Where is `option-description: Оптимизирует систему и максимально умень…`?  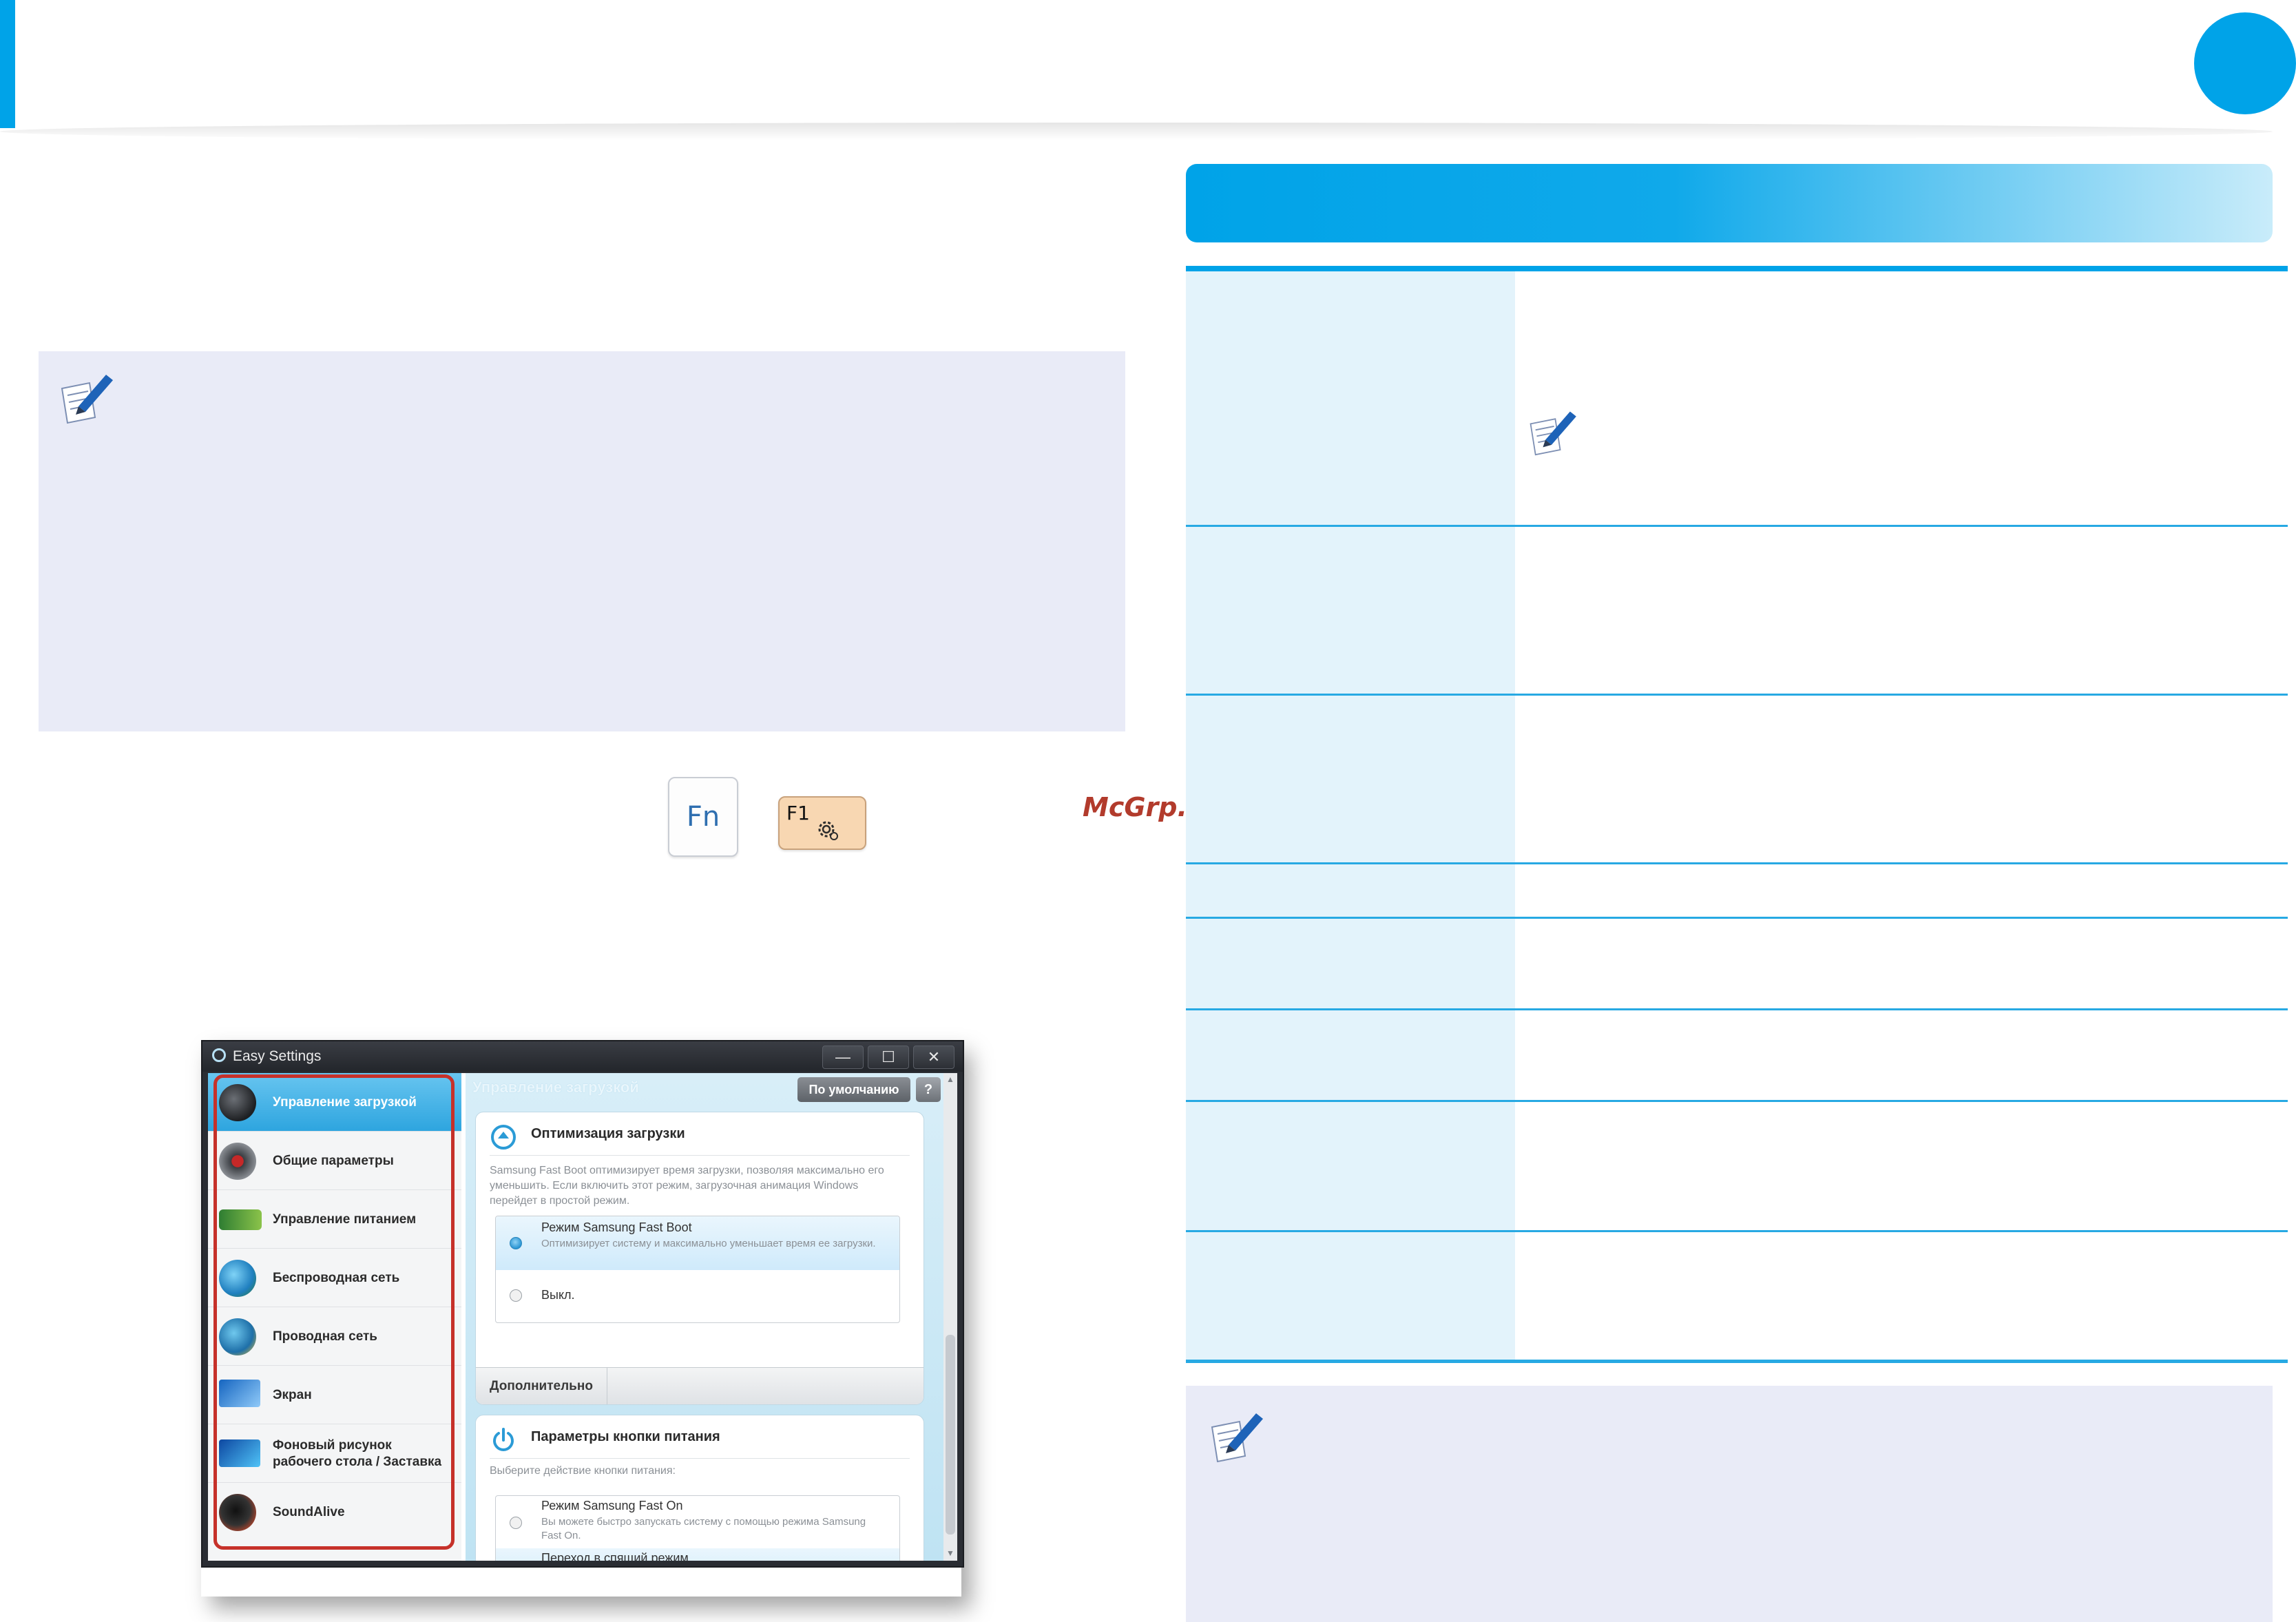
option-description: Оптимизирует систему и максимально умень… is located at coordinates (708, 1243).